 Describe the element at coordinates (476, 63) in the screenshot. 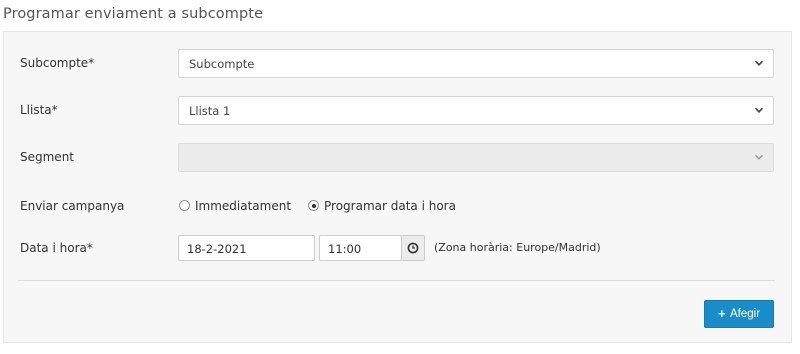

I see `subaccount-select: Subcompte` at that location.